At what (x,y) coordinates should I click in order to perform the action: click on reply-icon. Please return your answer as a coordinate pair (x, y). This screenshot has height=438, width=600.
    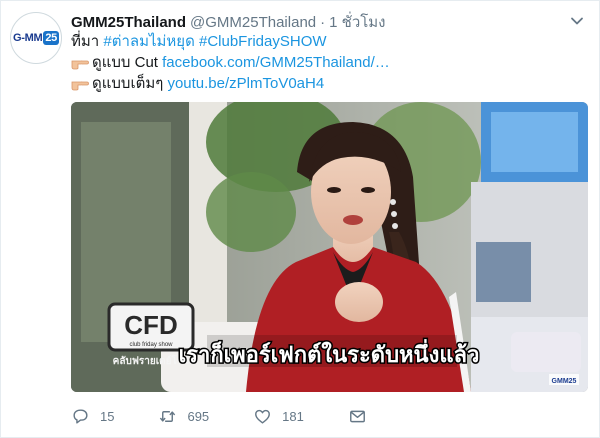
    Looking at the image, I should click on (80, 416).